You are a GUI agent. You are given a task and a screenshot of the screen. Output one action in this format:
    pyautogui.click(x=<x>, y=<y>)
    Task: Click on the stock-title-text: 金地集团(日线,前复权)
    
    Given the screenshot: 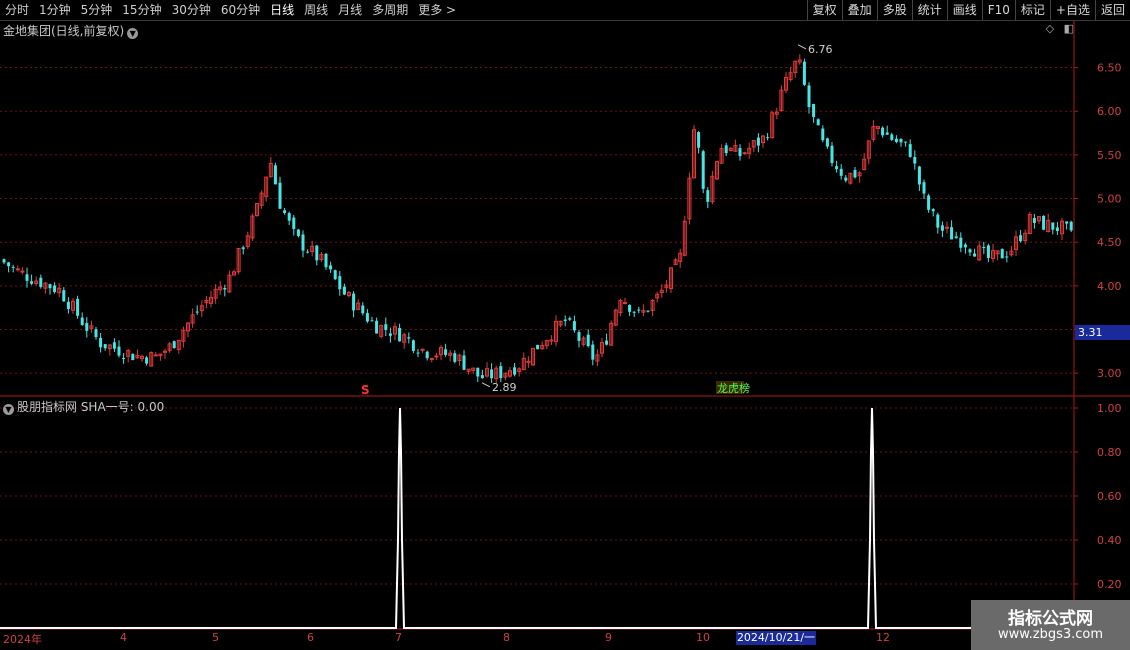 What is the action you would take?
    pyautogui.click(x=64, y=31)
    